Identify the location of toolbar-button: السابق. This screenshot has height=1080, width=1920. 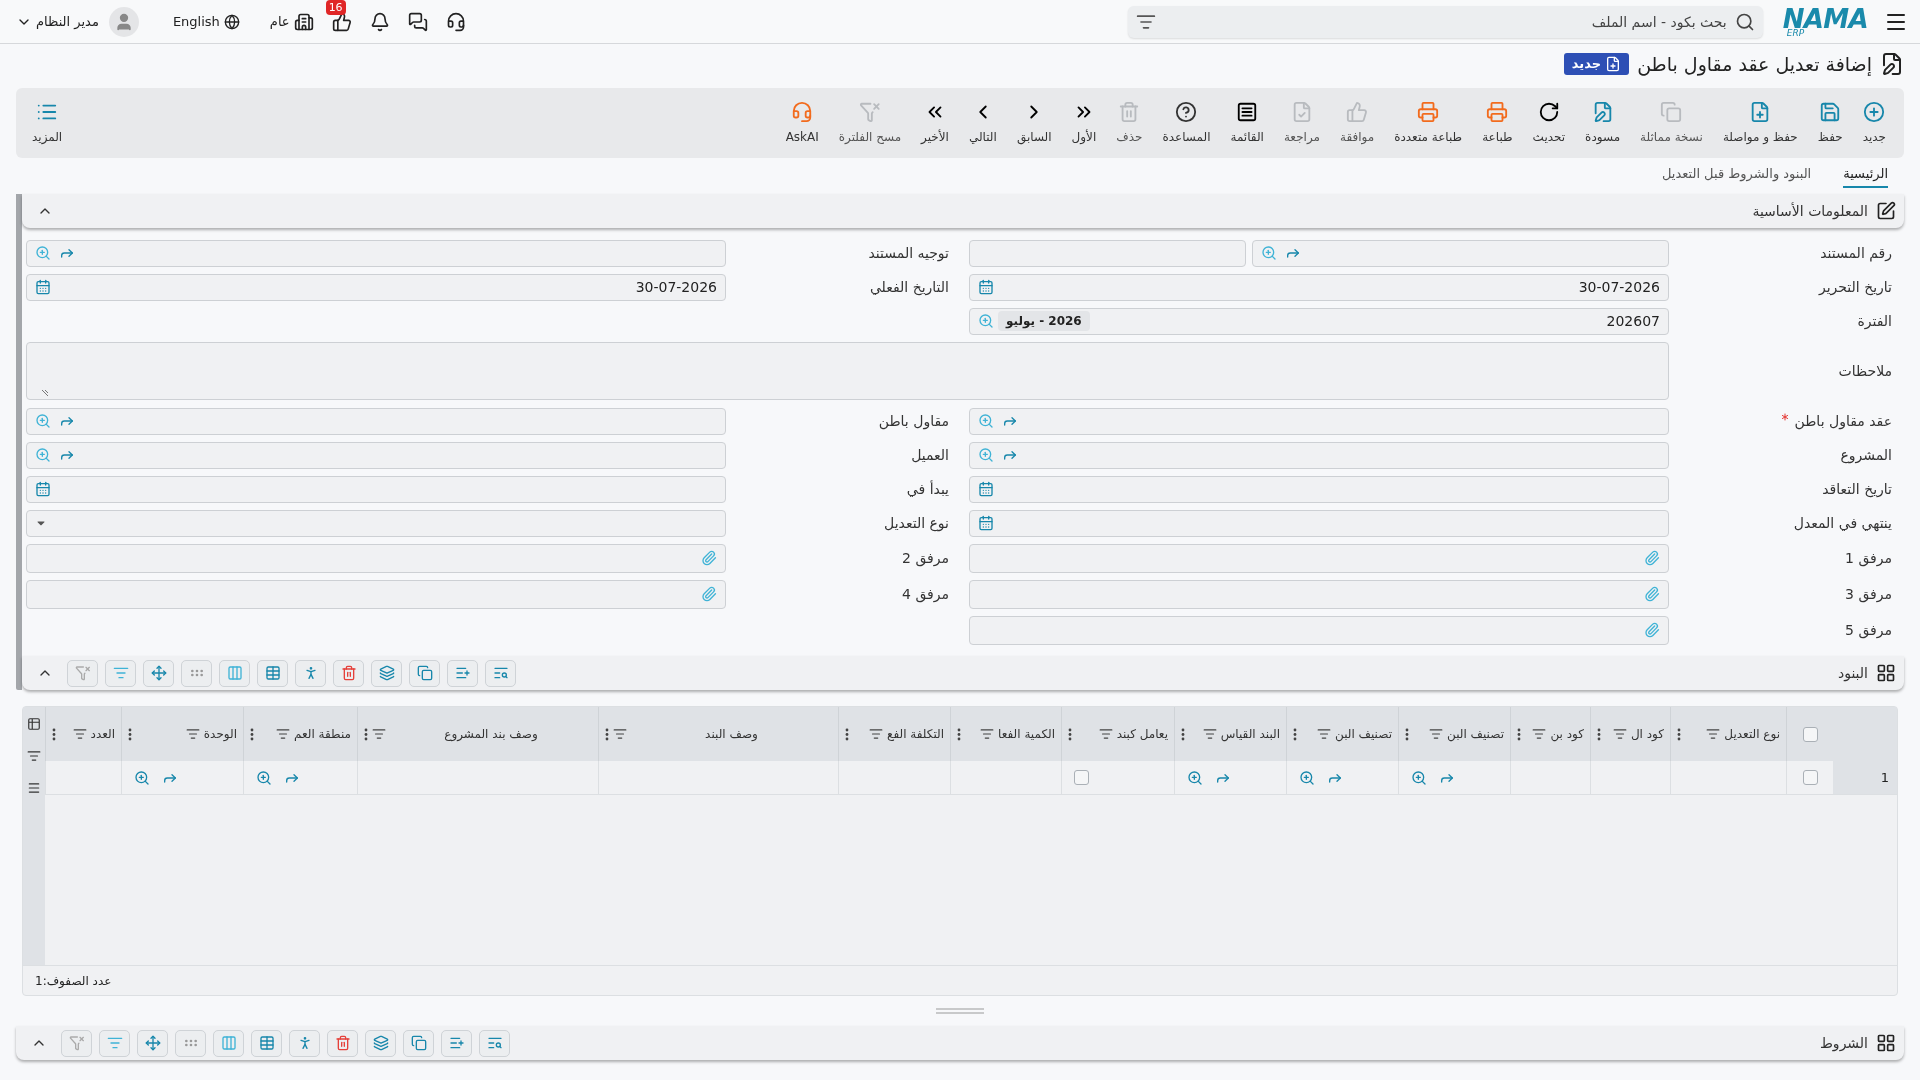
(1034, 123).